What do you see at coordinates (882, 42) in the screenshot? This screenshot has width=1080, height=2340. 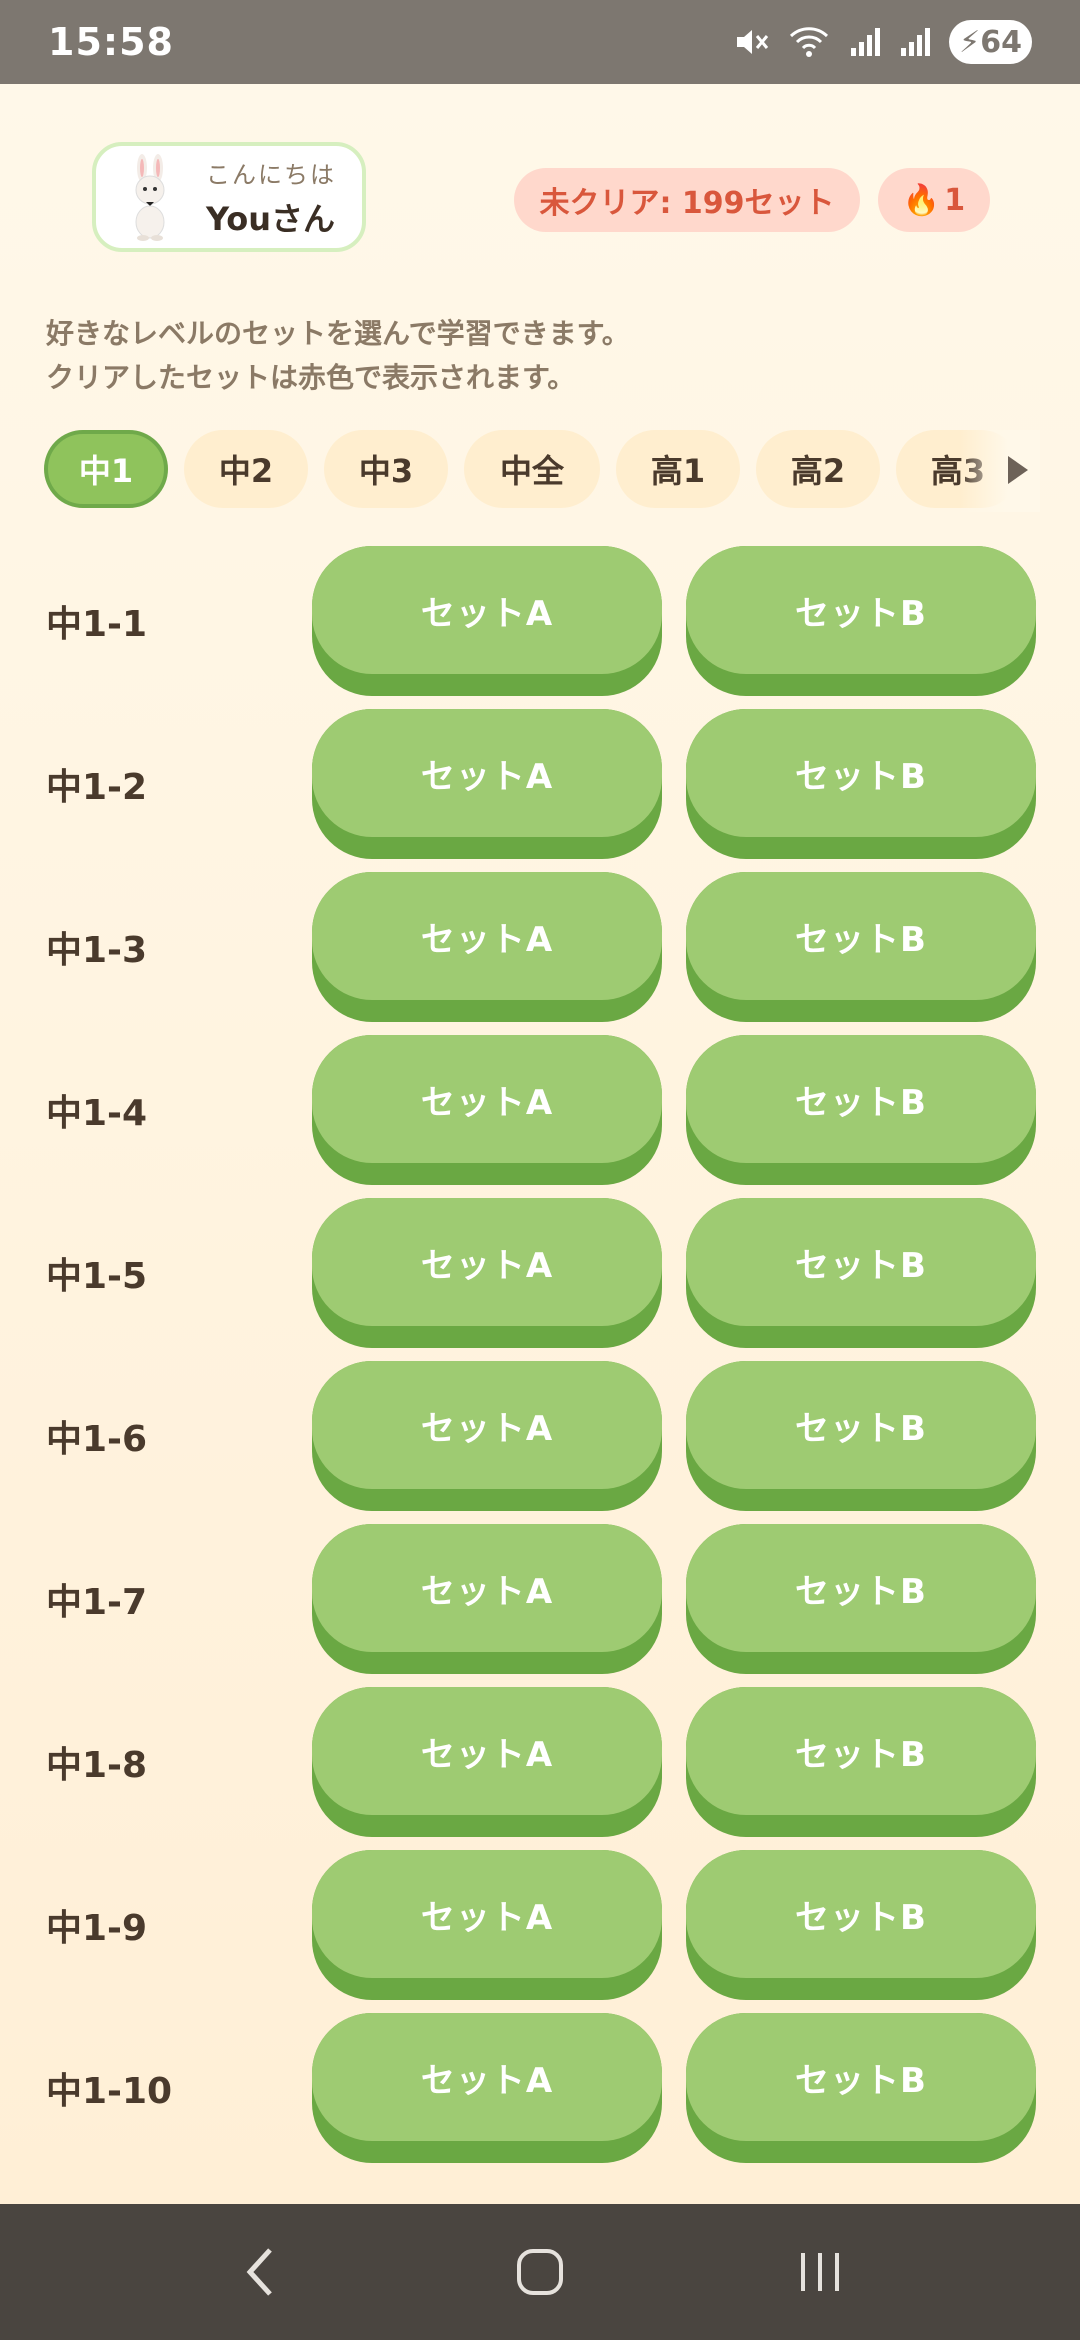 I see `status-icons: ⚡ 64` at bounding box center [882, 42].